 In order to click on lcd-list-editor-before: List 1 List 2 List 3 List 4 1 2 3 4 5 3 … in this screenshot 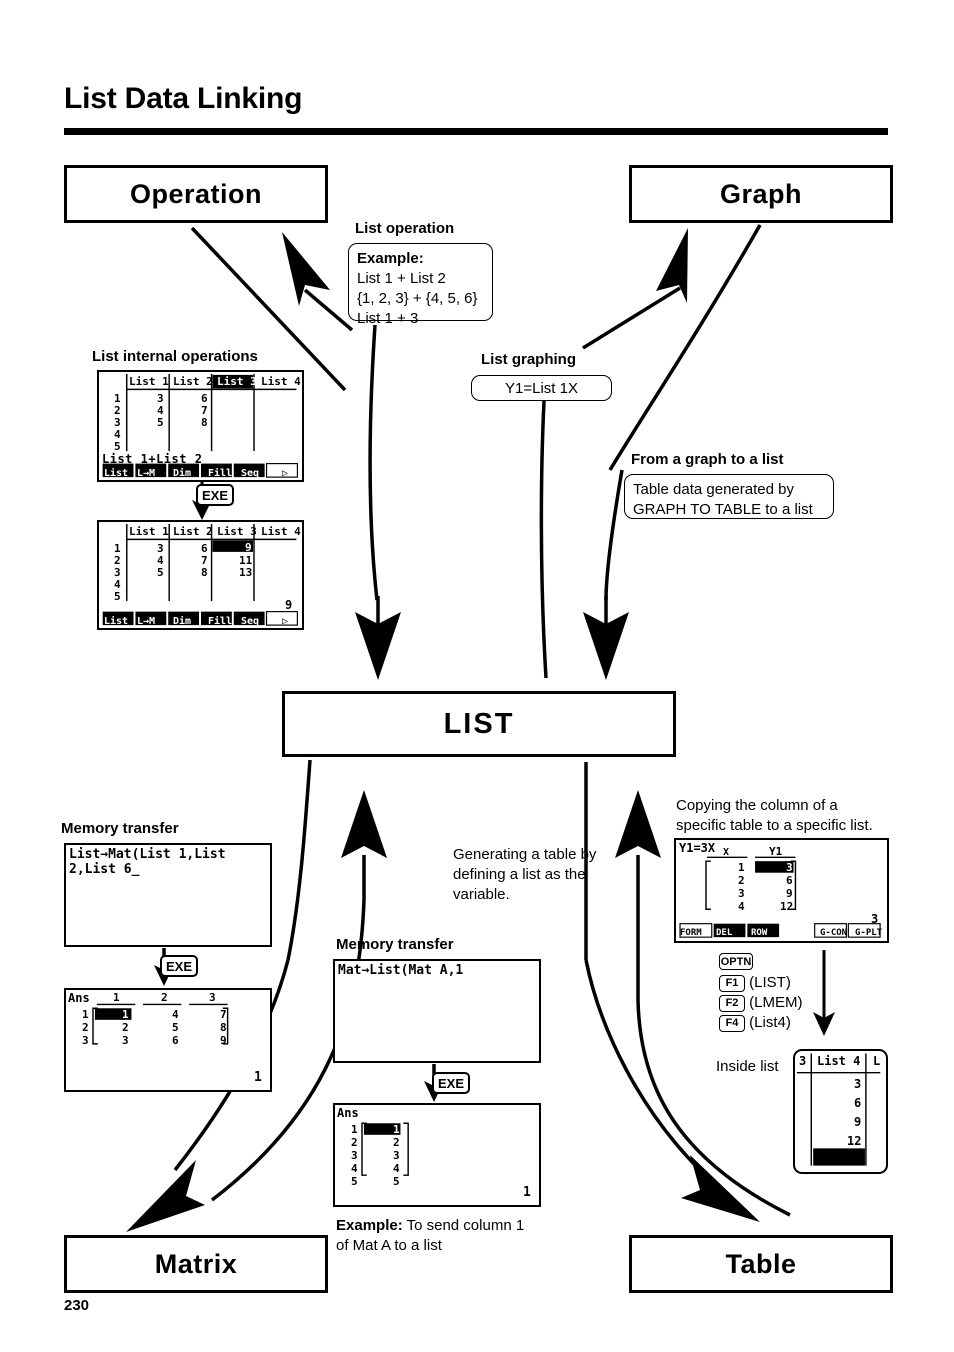, I will do `click(200, 426)`.